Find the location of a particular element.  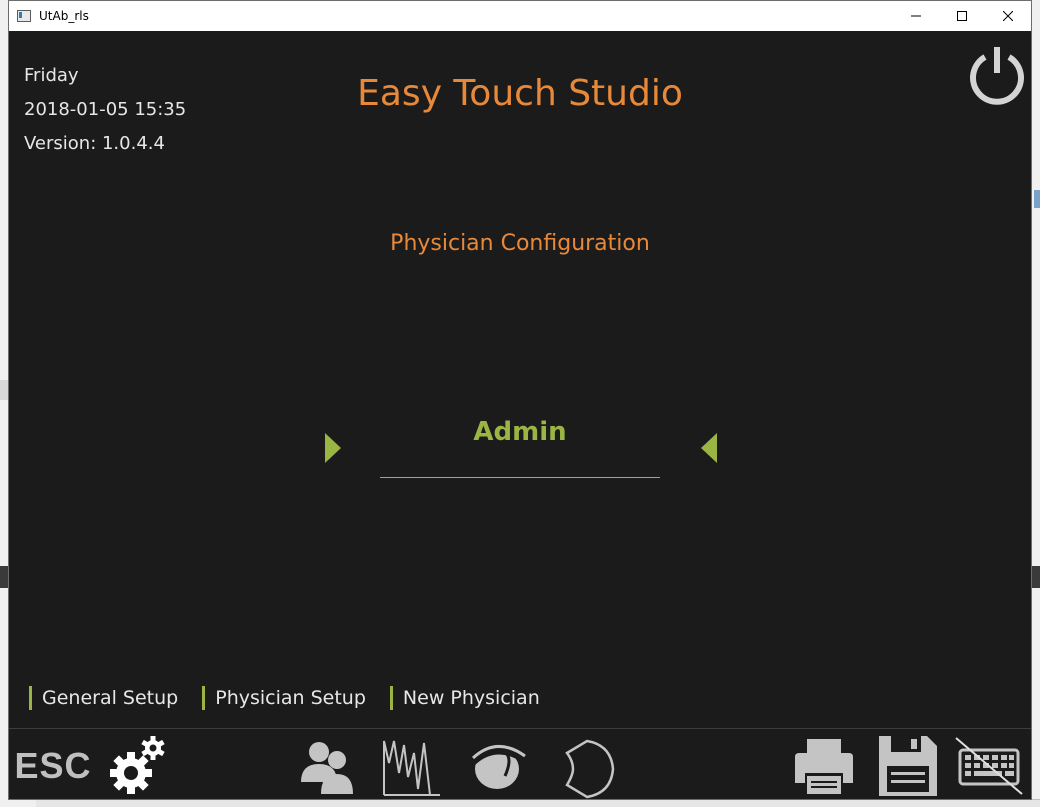

users-icon is located at coordinates (327, 768).